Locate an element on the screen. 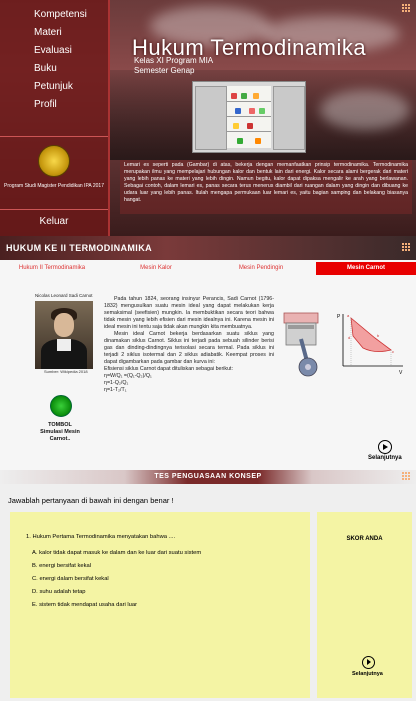 This screenshot has height=701, width=416. pv-point-d: d is located at coordinates (349, 337).